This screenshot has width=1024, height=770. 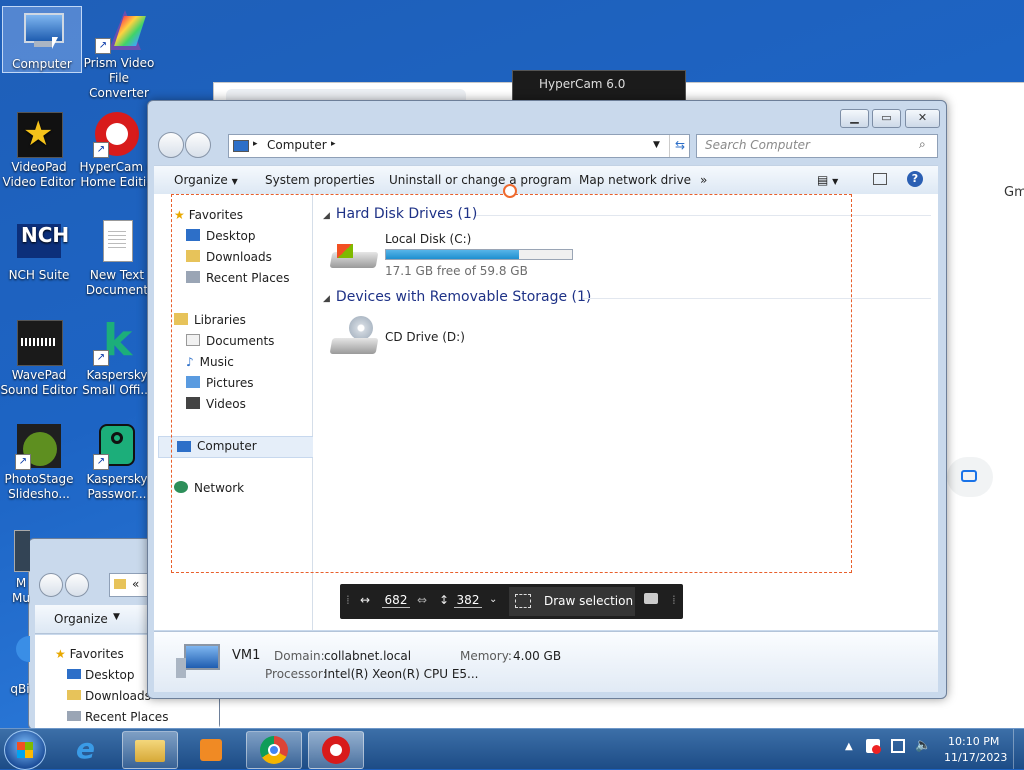 What do you see at coordinates (1018, 749) in the screenshot?
I see `show-desktop-button` at bounding box center [1018, 749].